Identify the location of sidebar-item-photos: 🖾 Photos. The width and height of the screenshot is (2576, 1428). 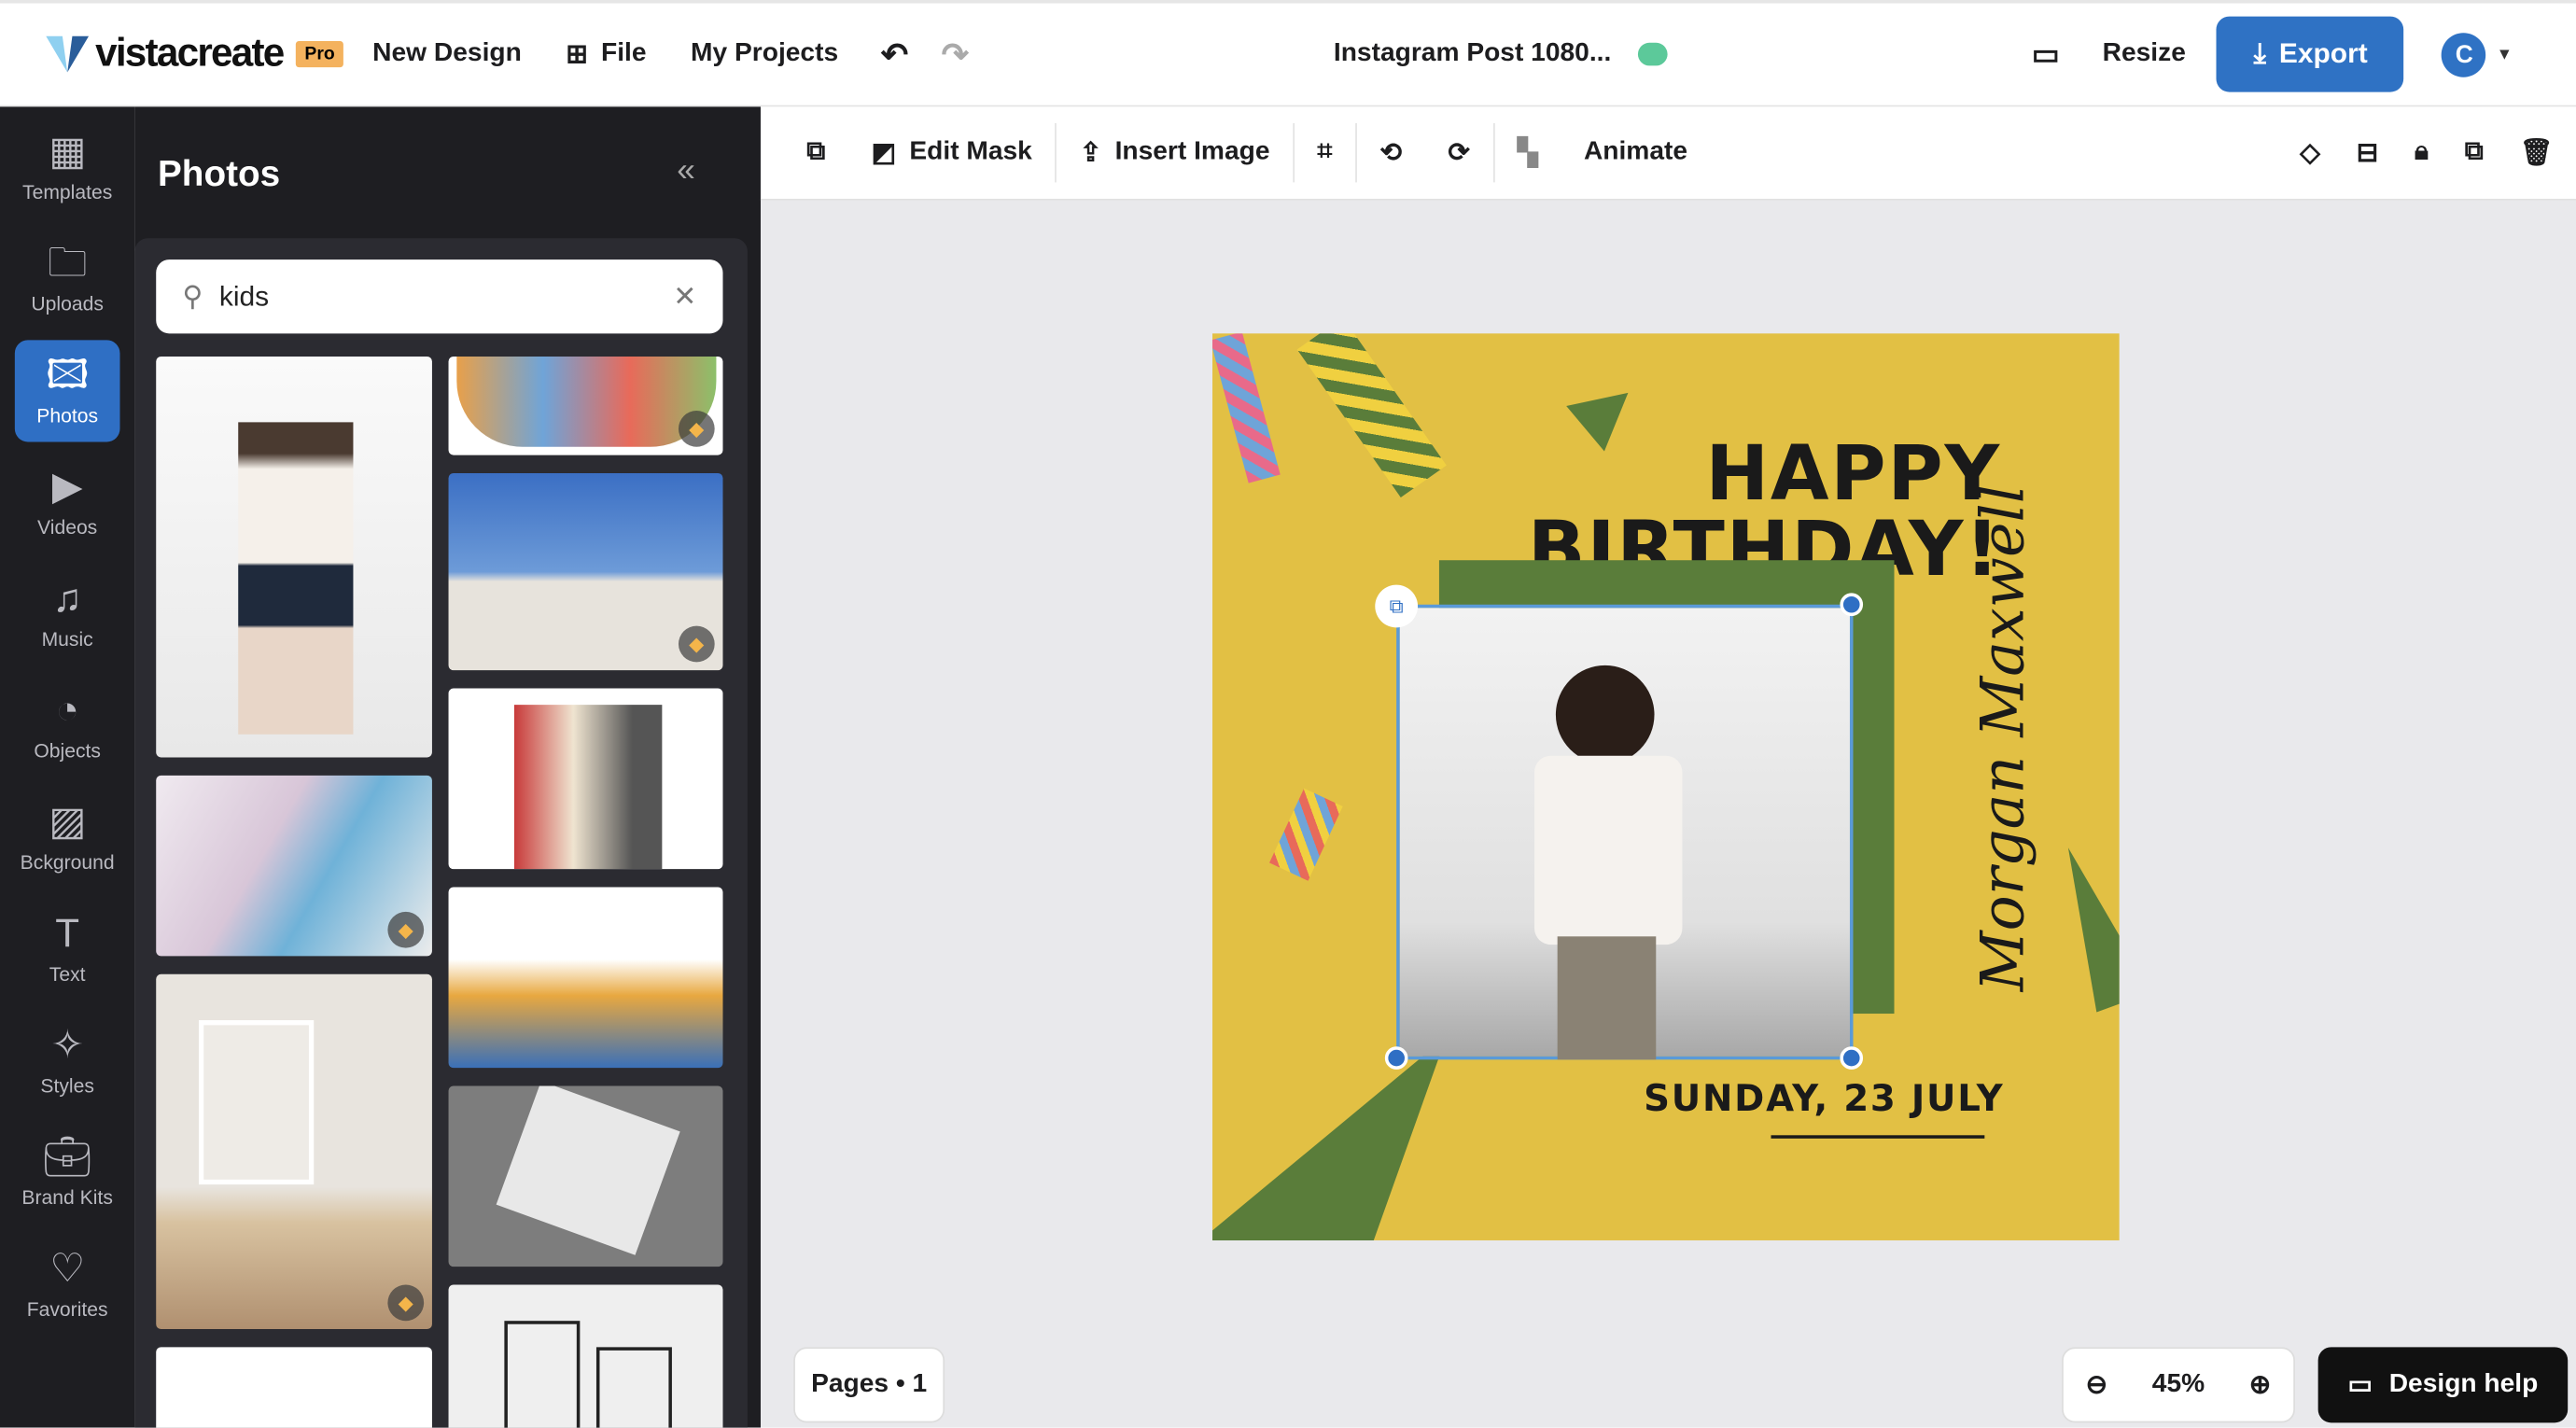
(67, 391).